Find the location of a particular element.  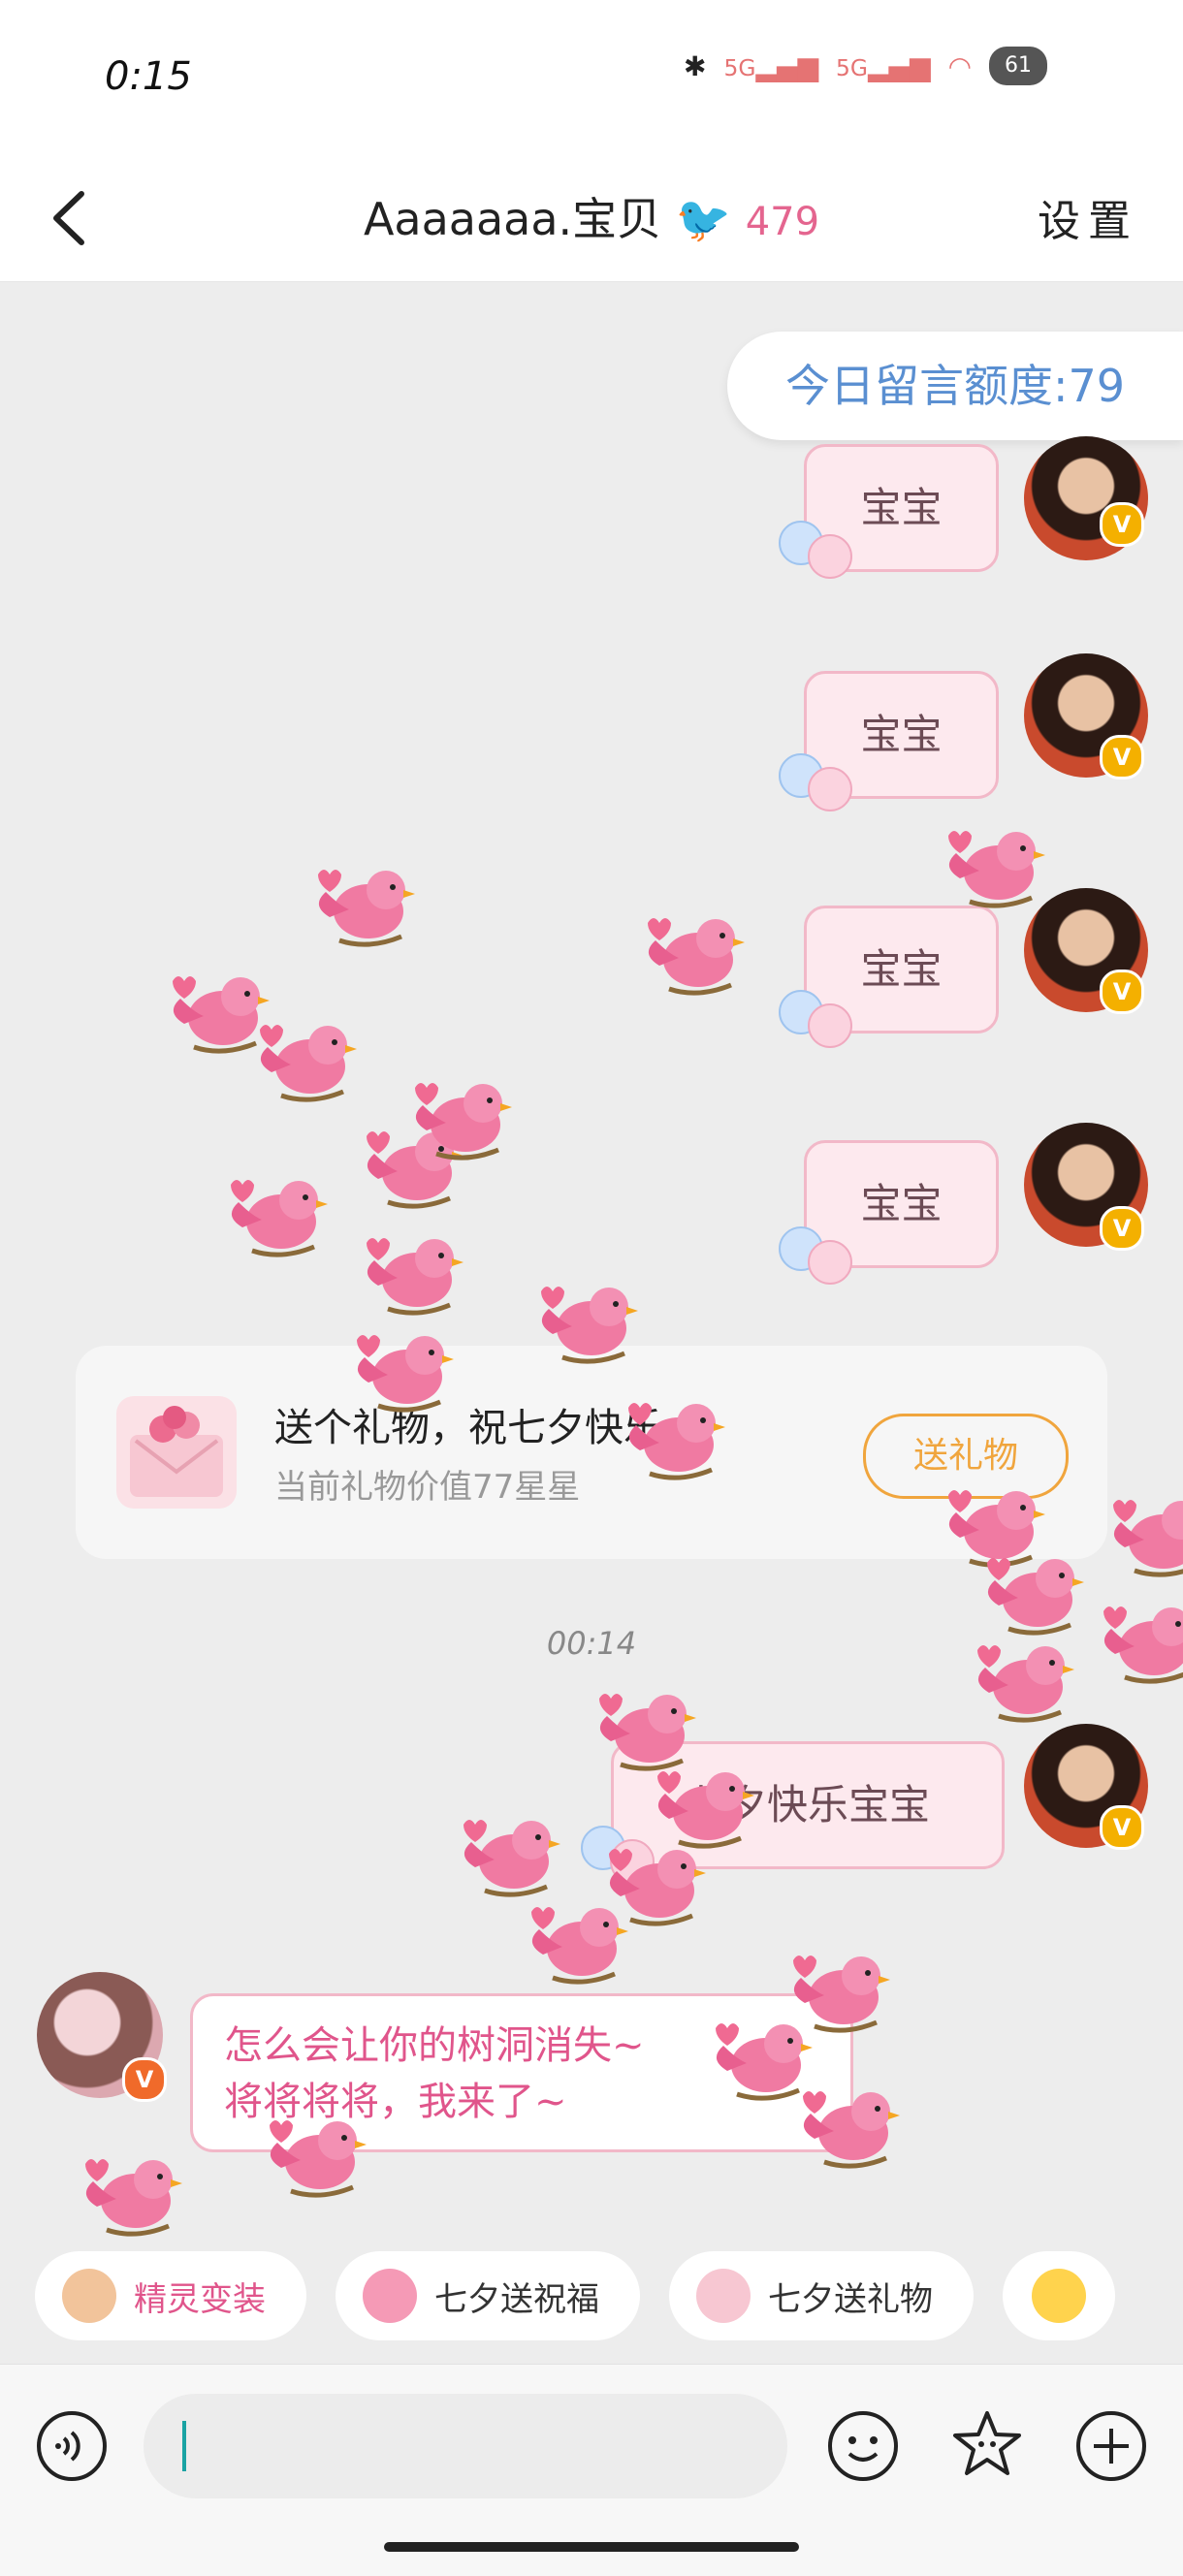

chip-send-blessing: 七夕送祝福 is located at coordinates (488, 2295).